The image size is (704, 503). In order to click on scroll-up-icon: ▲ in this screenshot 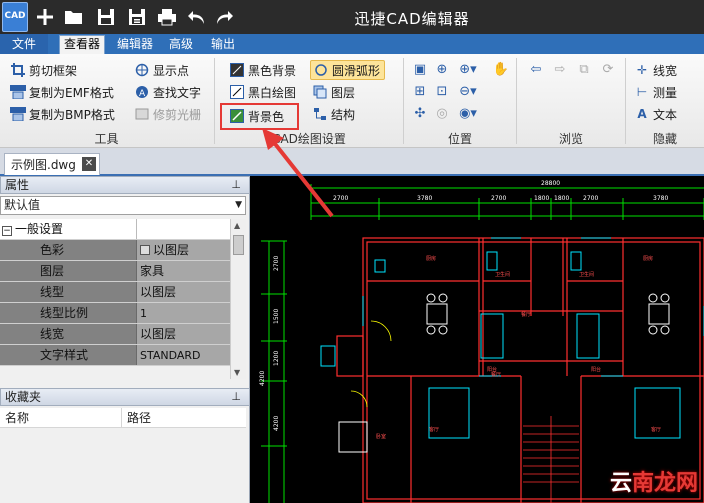, I will do `click(237, 225)`.